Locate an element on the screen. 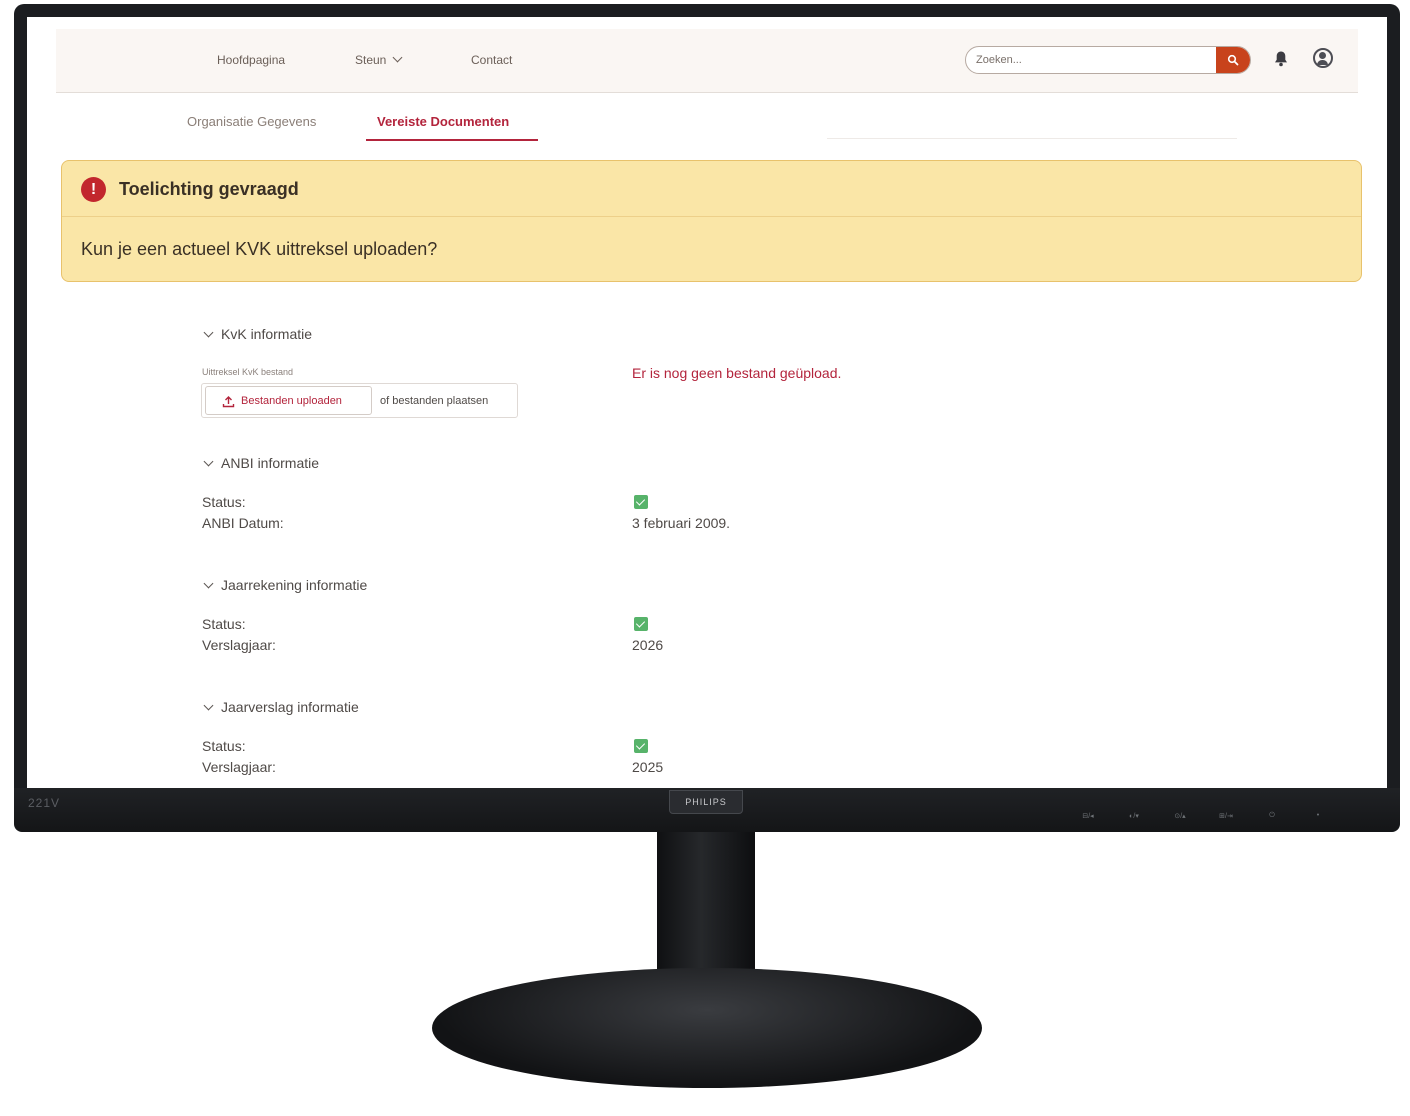 The height and width of the screenshot is (1116, 1410). upload-files-button: Bestanden uploaden is located at coordinates (288, 400).